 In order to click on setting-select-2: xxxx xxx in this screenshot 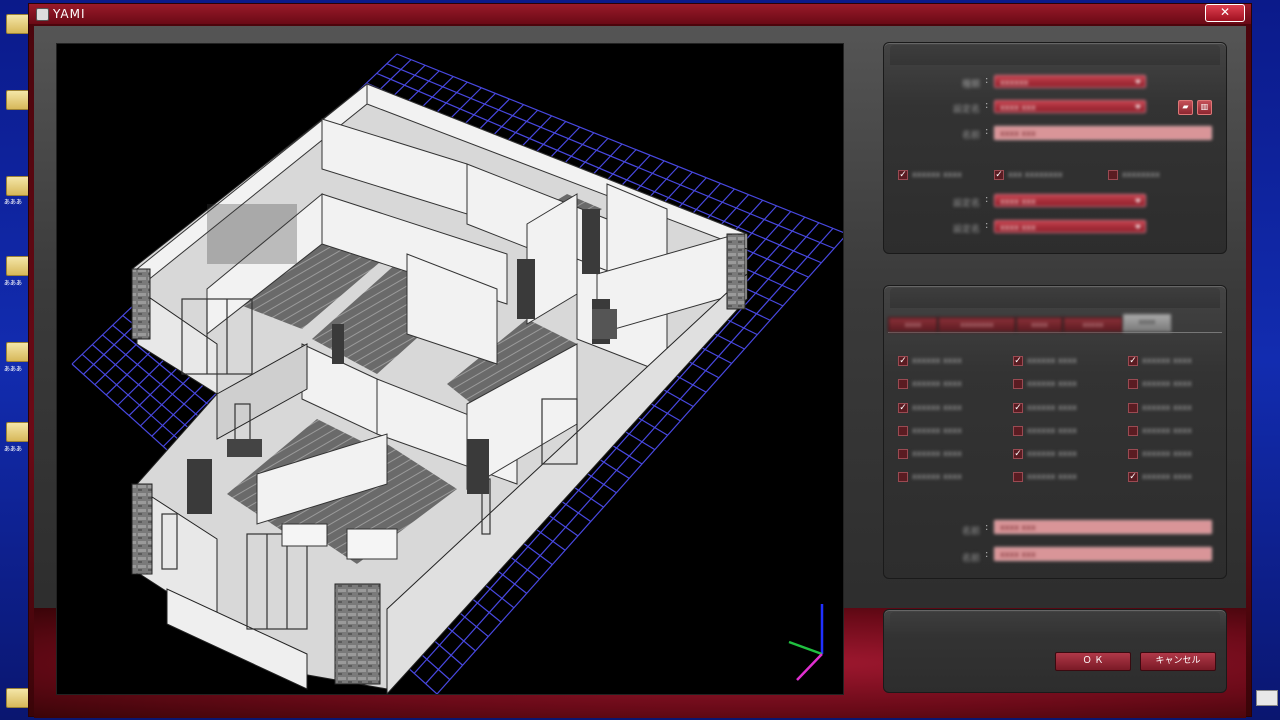, I will do `click(1070, 200)`.